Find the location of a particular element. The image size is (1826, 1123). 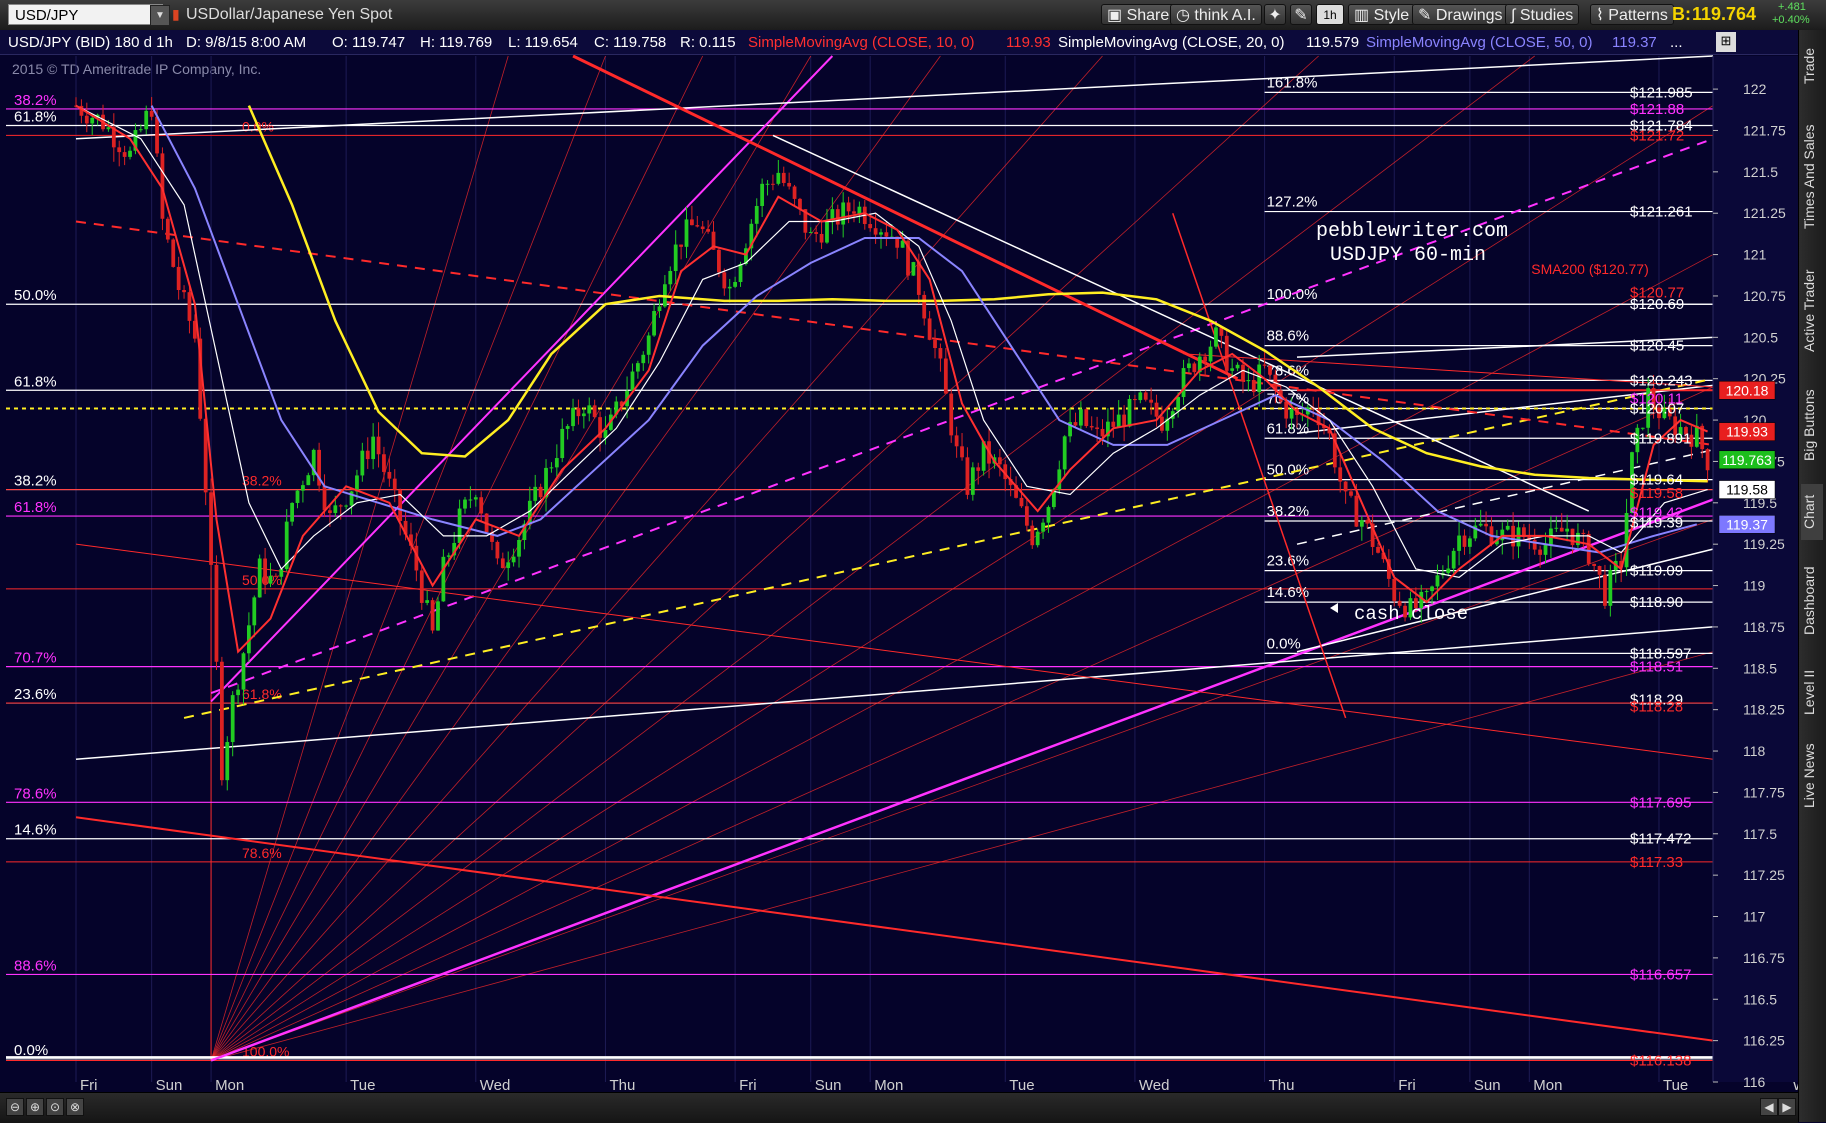

change-percent: +0.40% is located at coordinates (1791, 20).